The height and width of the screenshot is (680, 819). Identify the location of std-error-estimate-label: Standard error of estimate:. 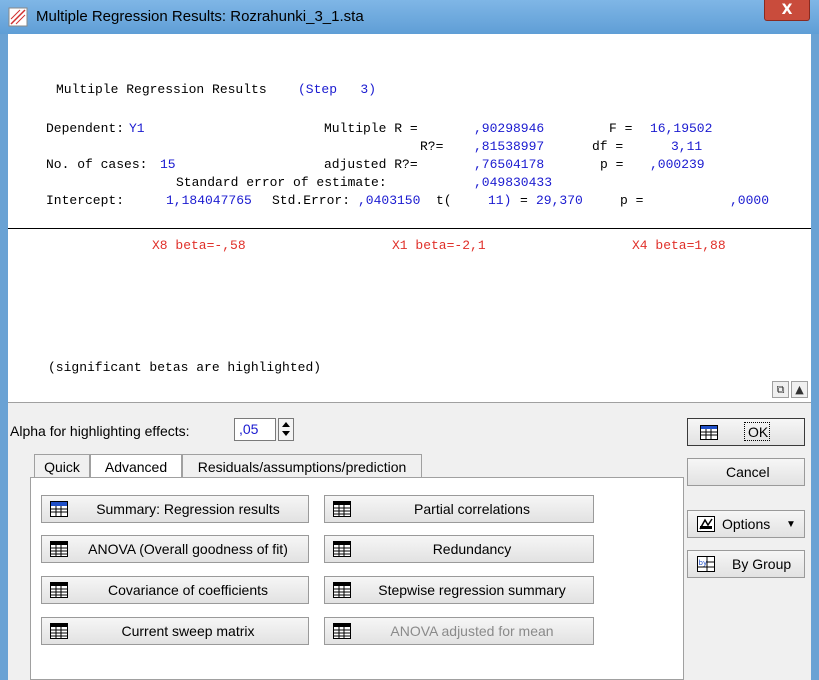
(281, 182).